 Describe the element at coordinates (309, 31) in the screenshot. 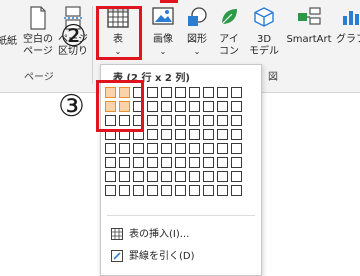

I see `smartart-button: SmartArt` at that location.